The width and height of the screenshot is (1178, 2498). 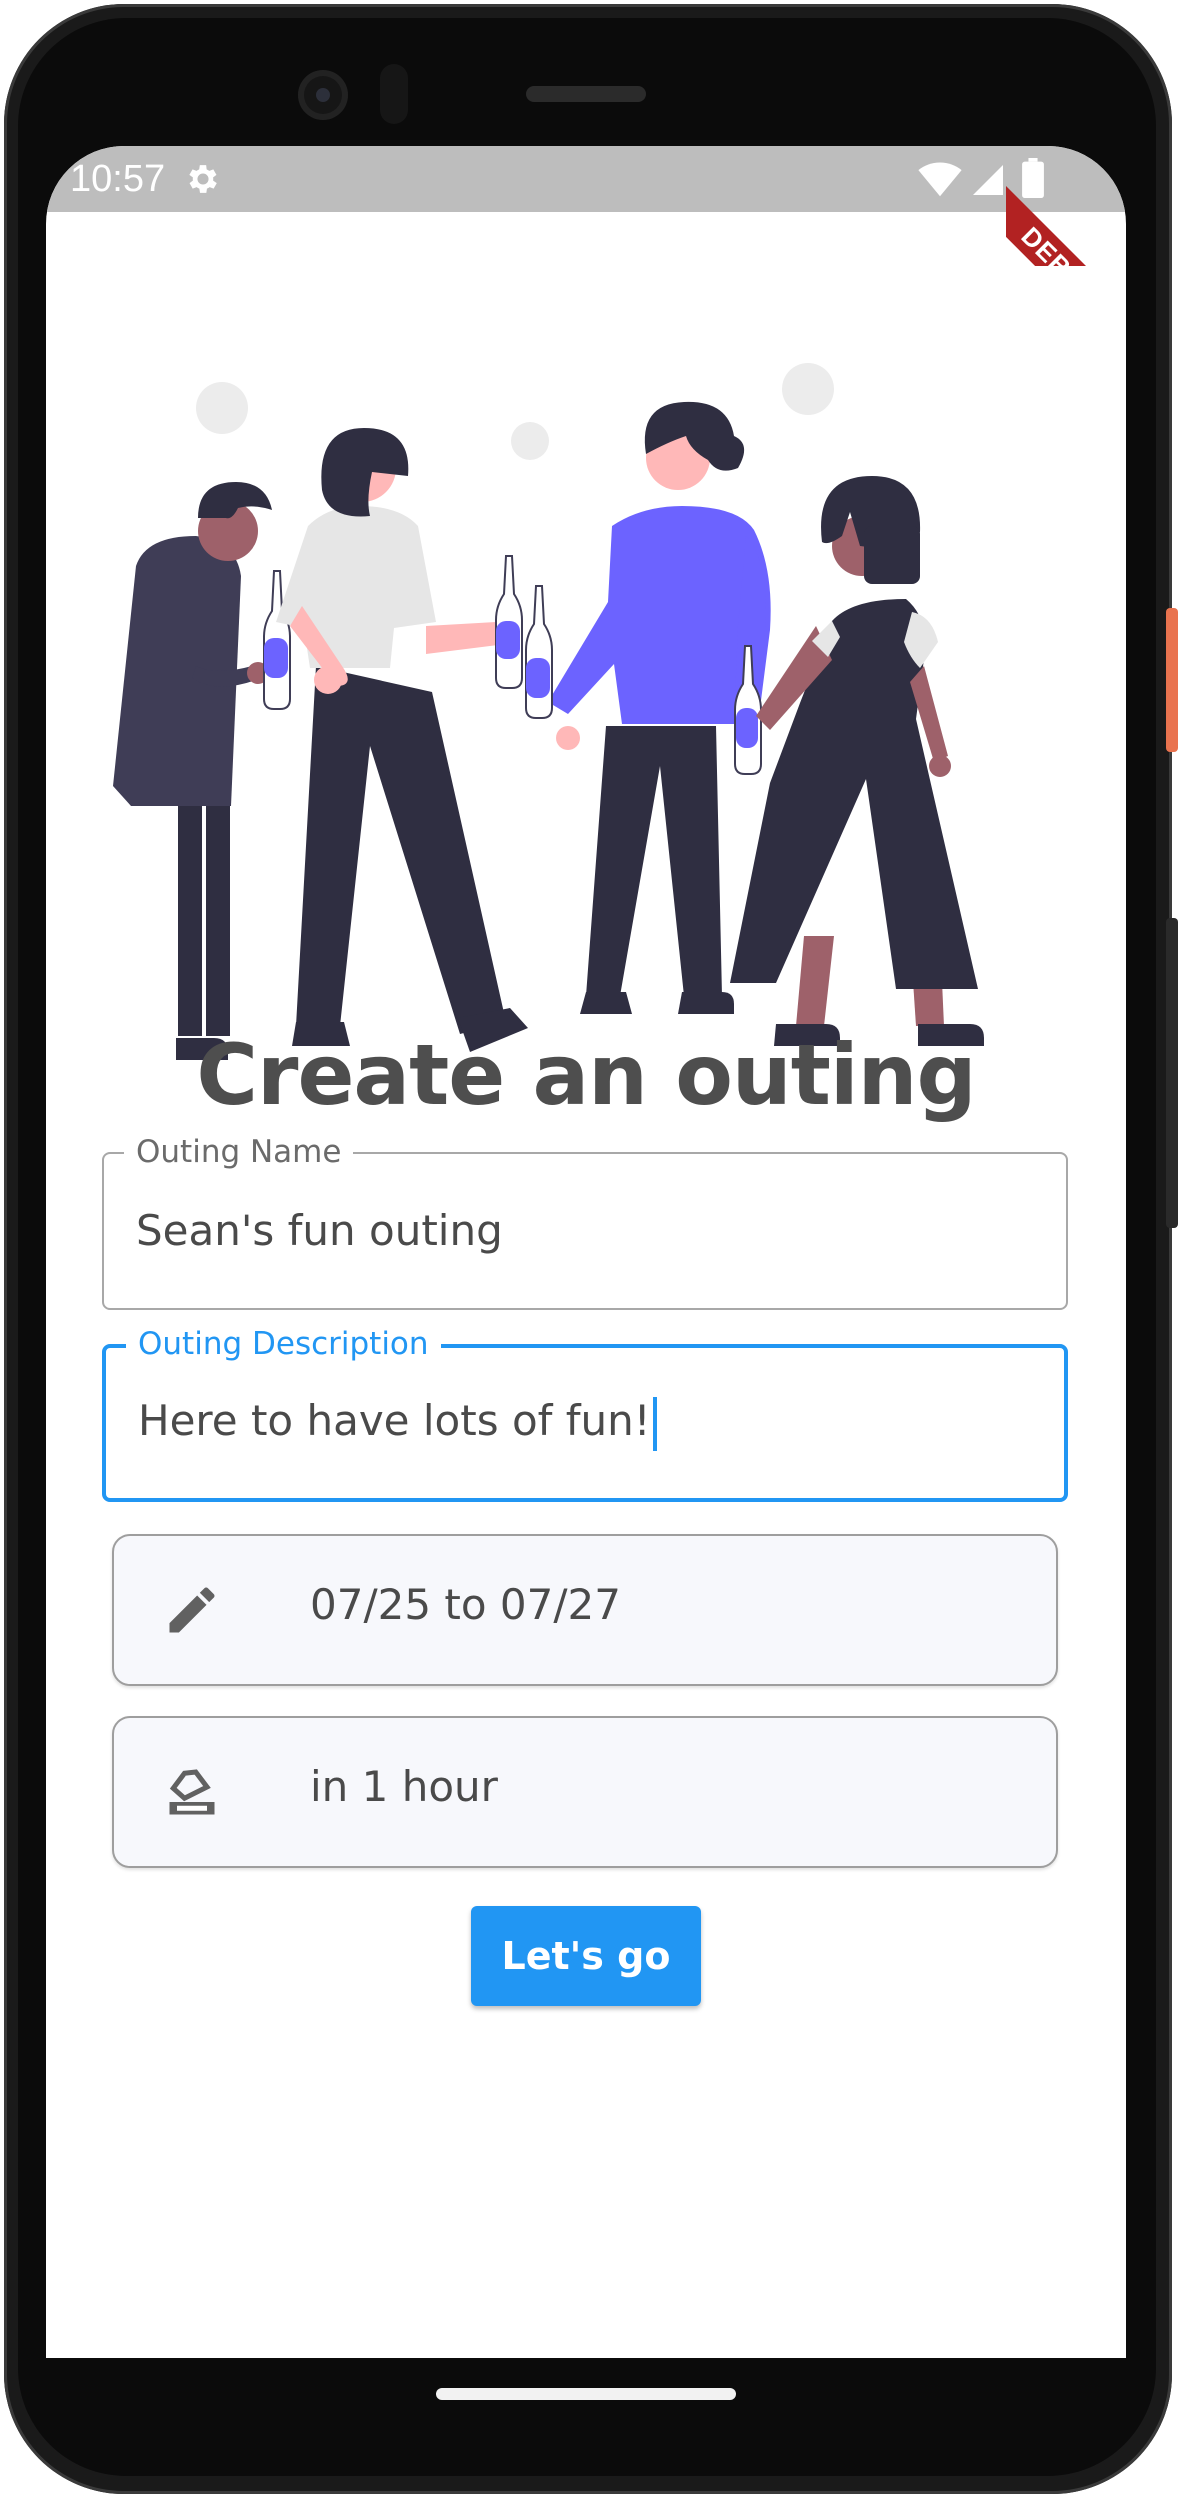 I want to click on outing-description-value: Here to have lots of fun!, so click(x=394, y=1420).